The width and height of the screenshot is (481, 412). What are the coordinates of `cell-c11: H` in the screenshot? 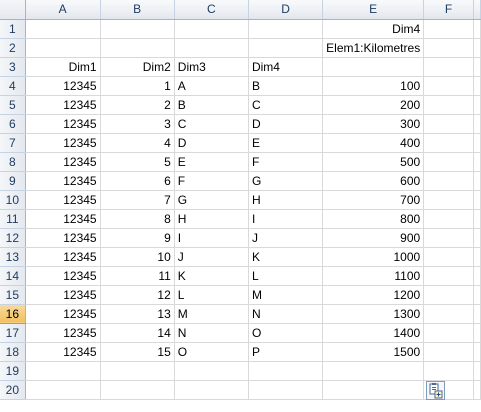 It's located at (211, 219).